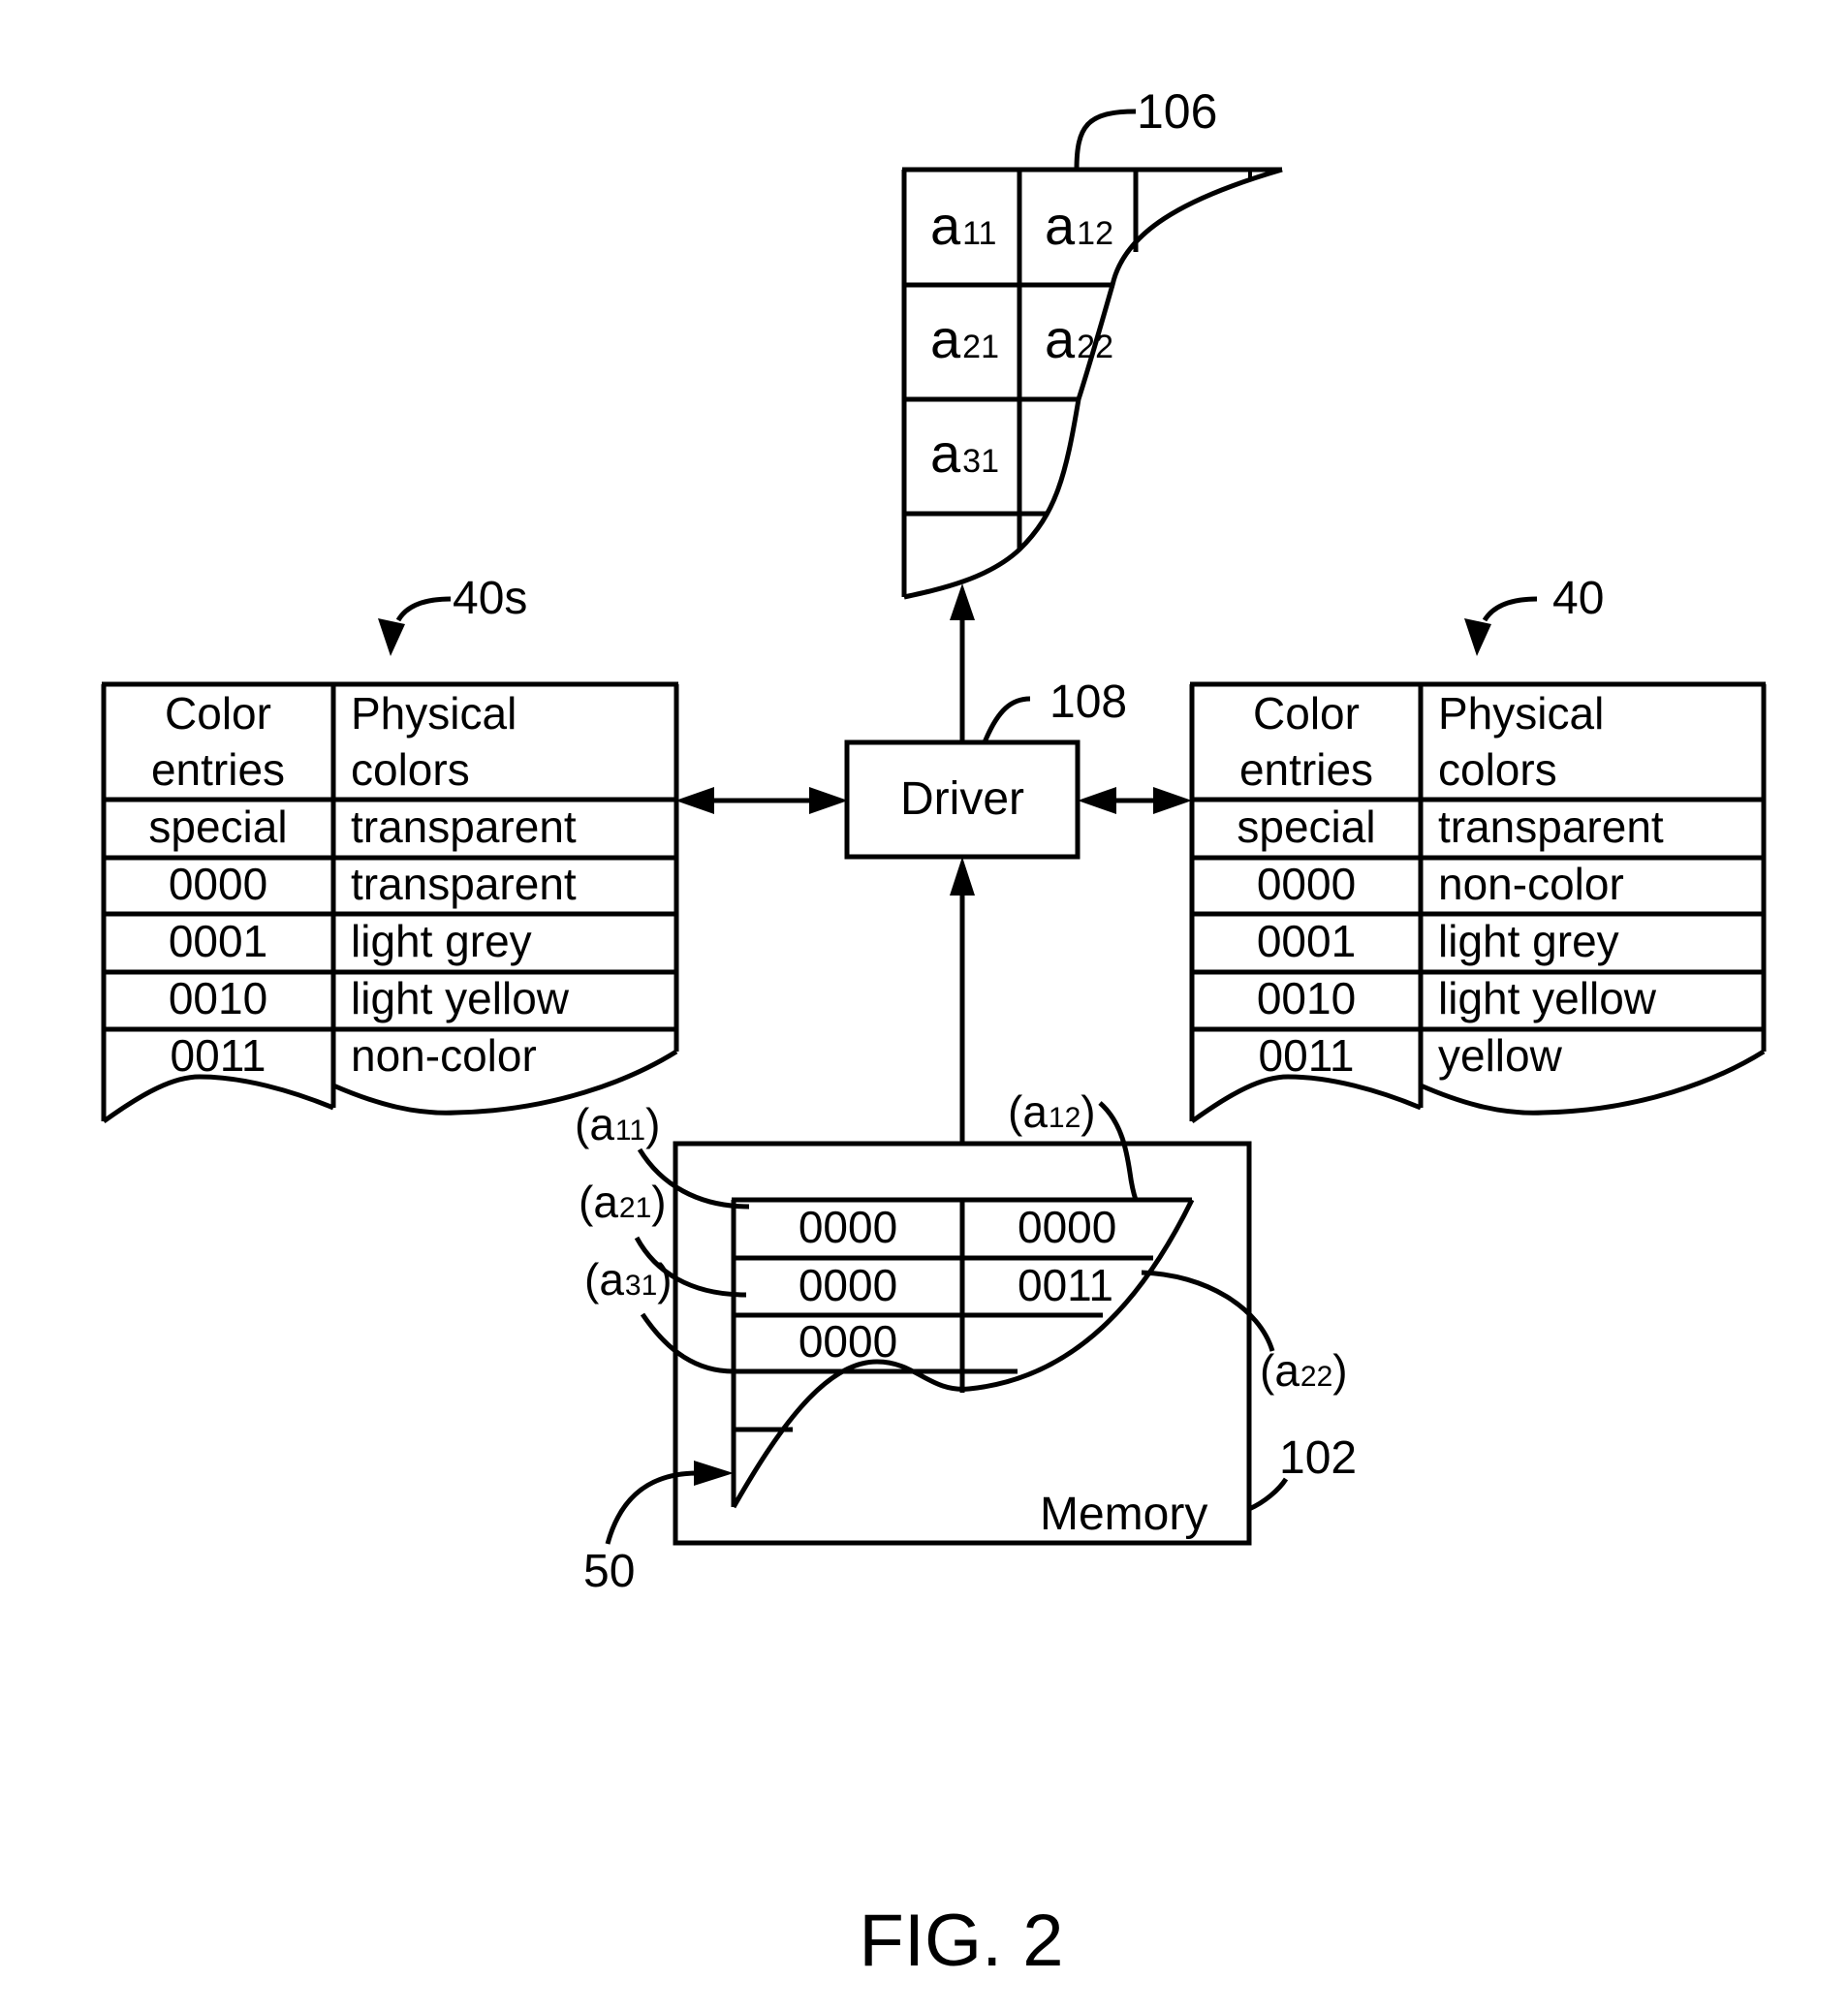 This screenshot has height=2012, width=1848. What do you see at coordinates (628, 1279) in the screenshot?
I see `bitmap-label-a31: (a31)` at bounding box center [628, 1279].